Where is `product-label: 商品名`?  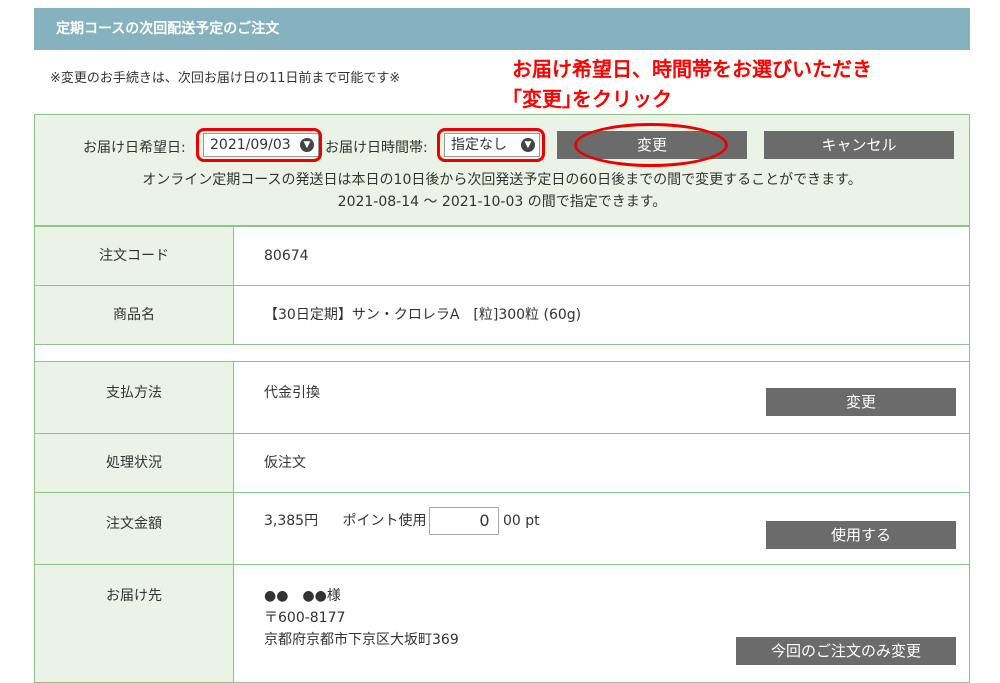 product-label: 商品名 is located at coordinates (134, 315).